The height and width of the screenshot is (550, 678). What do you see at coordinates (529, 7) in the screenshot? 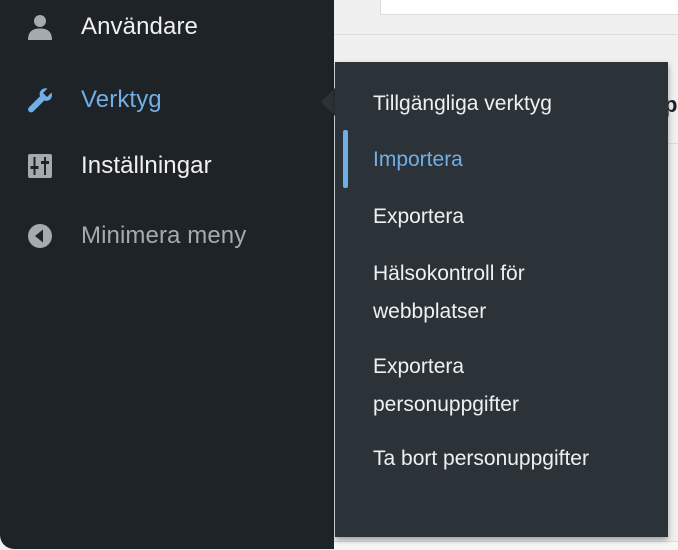
I see `page-content-box` at bounding box center [529, 7].